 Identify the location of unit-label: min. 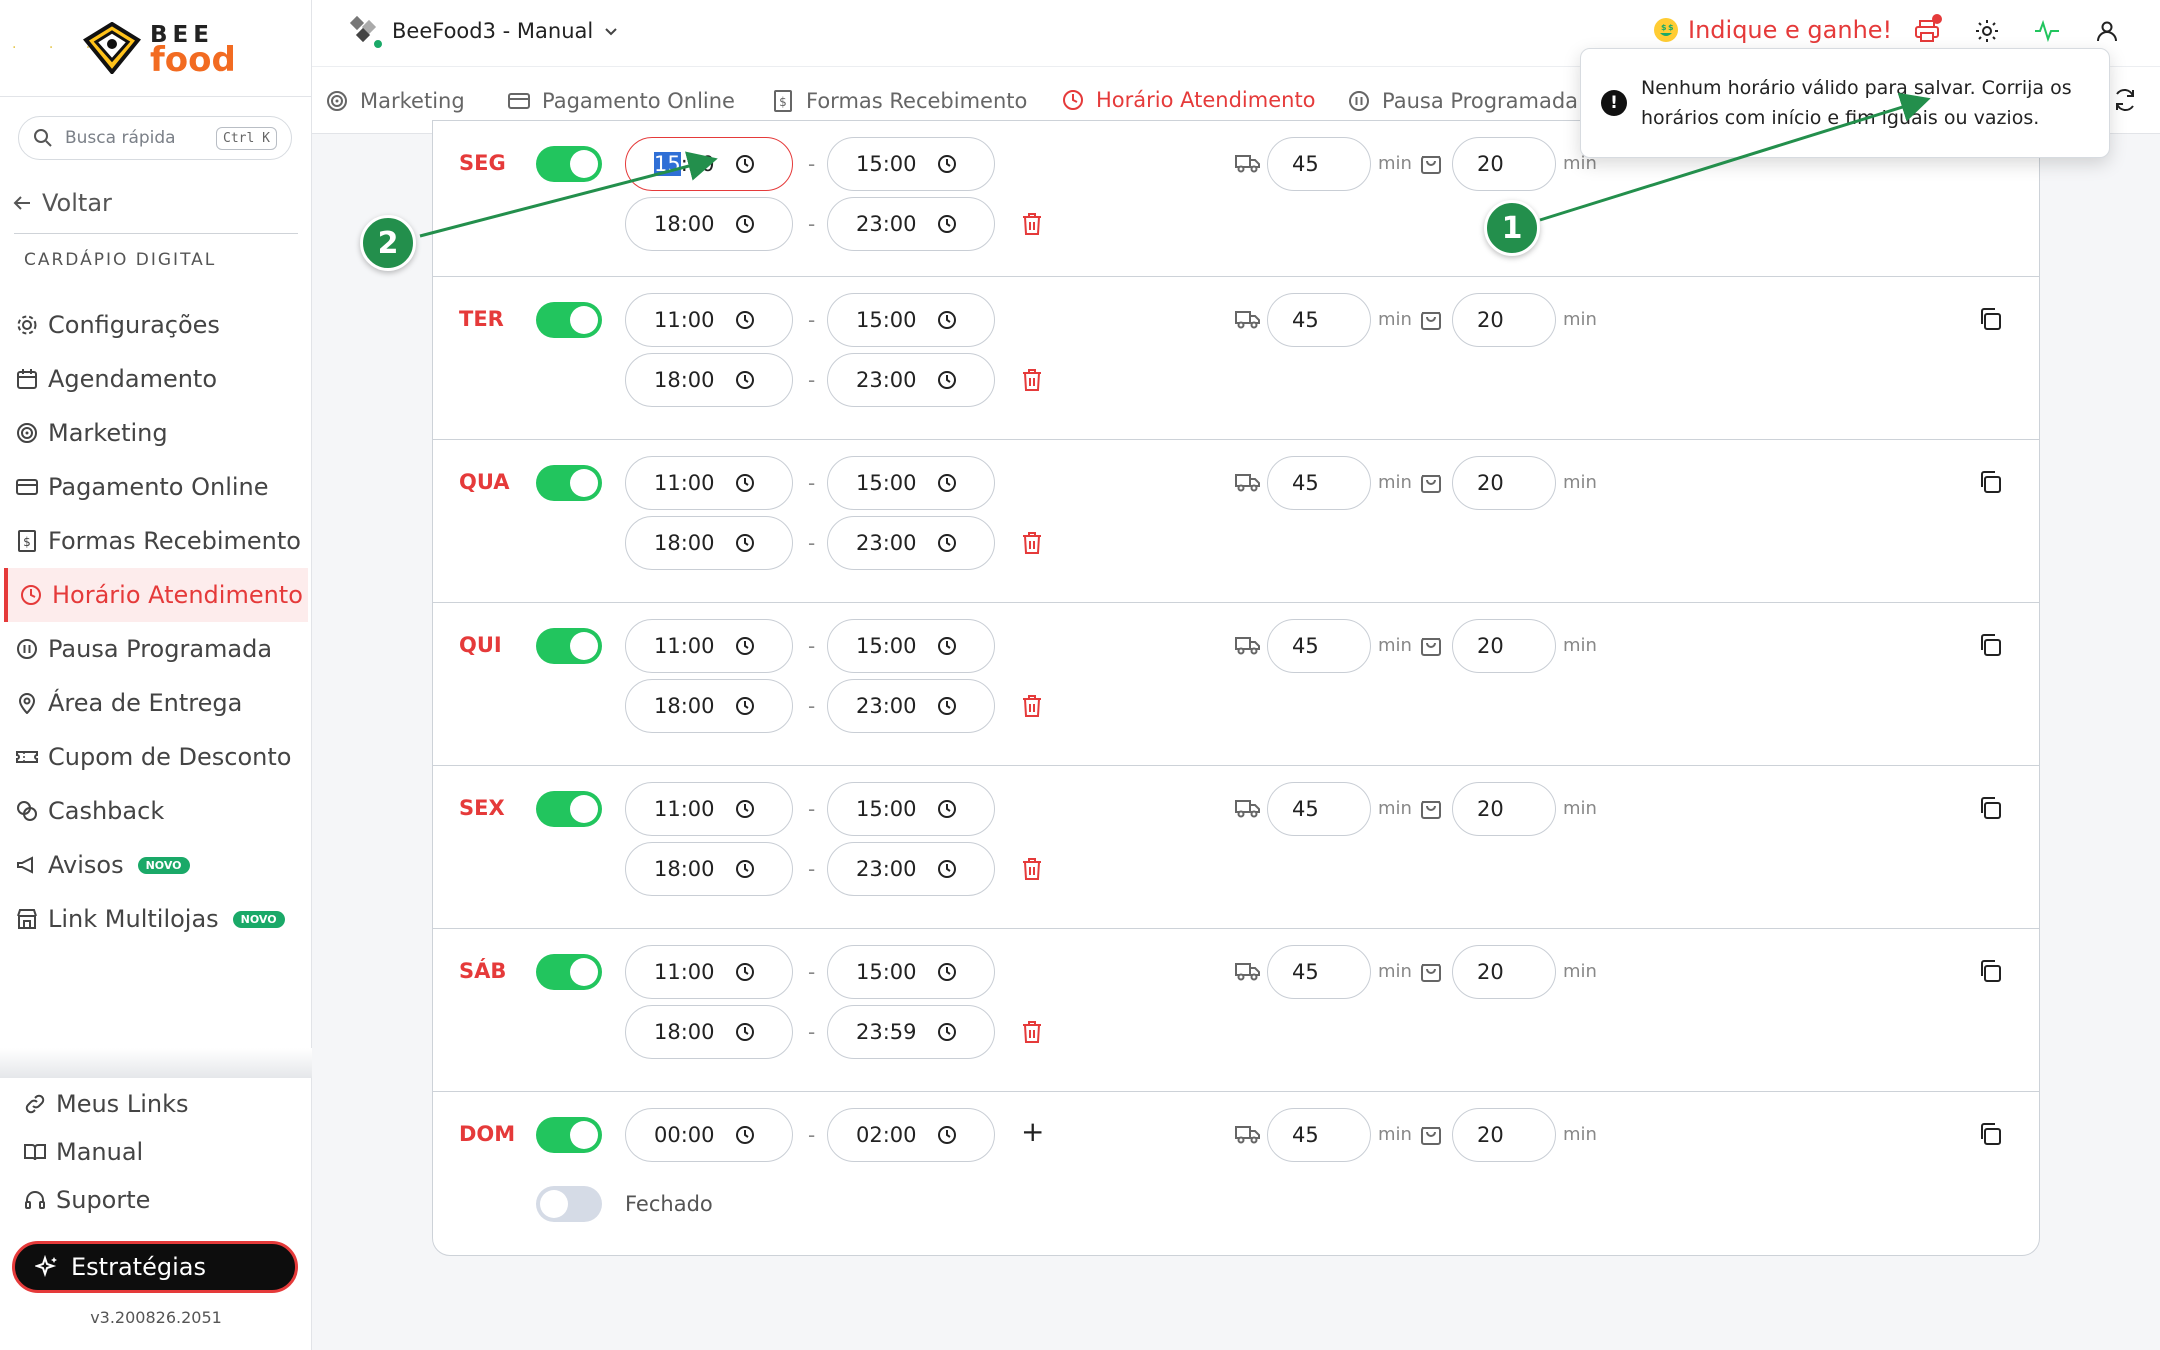
(1580, 482).